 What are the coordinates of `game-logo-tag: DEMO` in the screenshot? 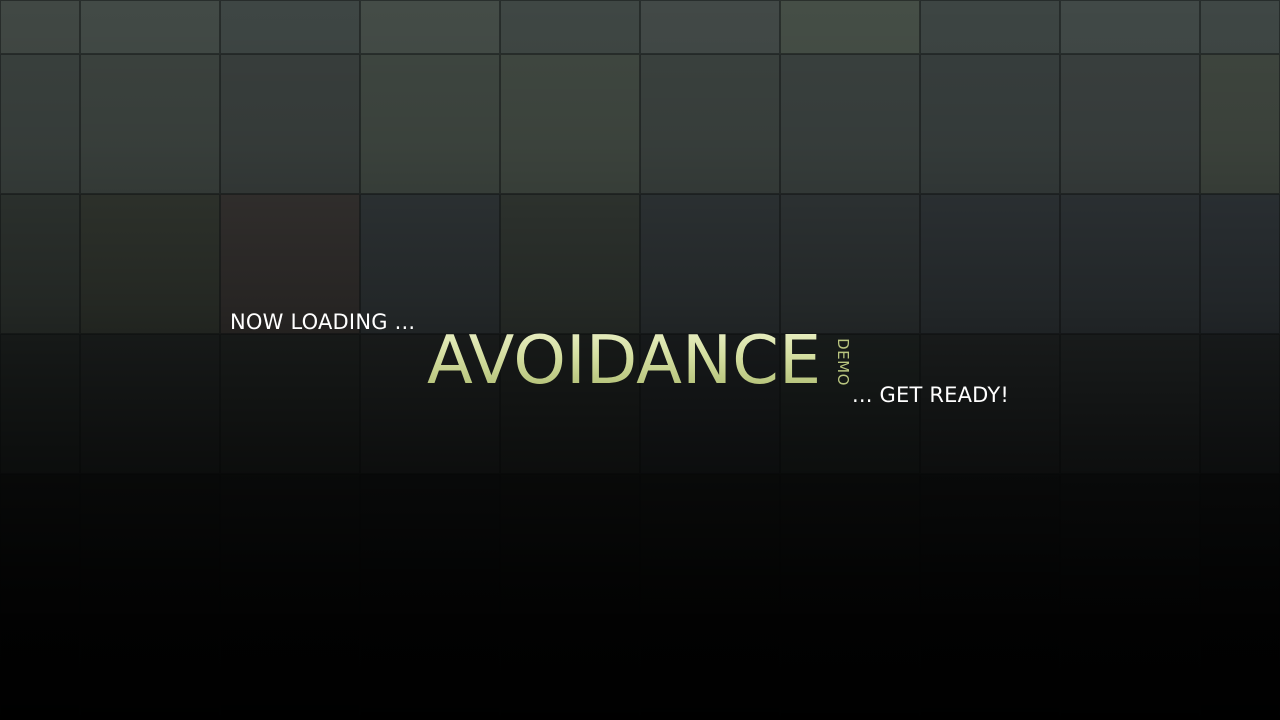 It's located at (843, 362).